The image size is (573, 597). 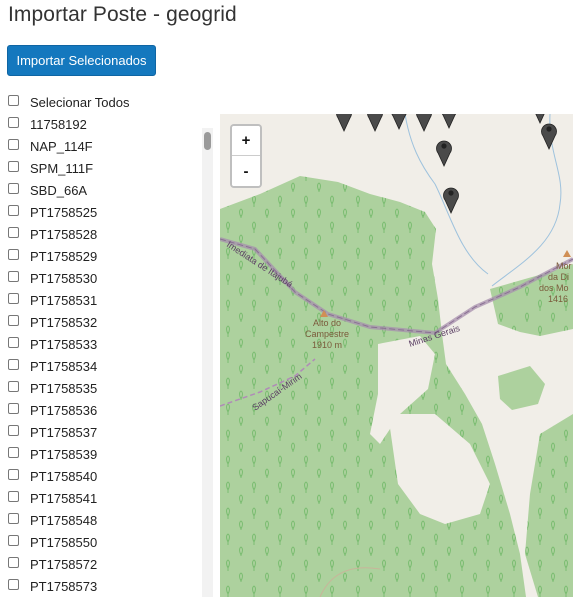 What do you see at coordinates (64, 366) in the screenshot?
I see `item-label: PT1758534` at bounding box center [64, 366].